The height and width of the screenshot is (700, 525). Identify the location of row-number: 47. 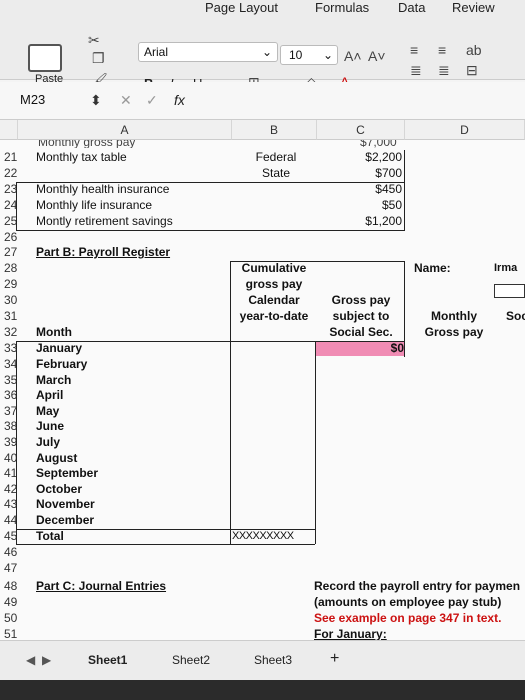
(13, 568).